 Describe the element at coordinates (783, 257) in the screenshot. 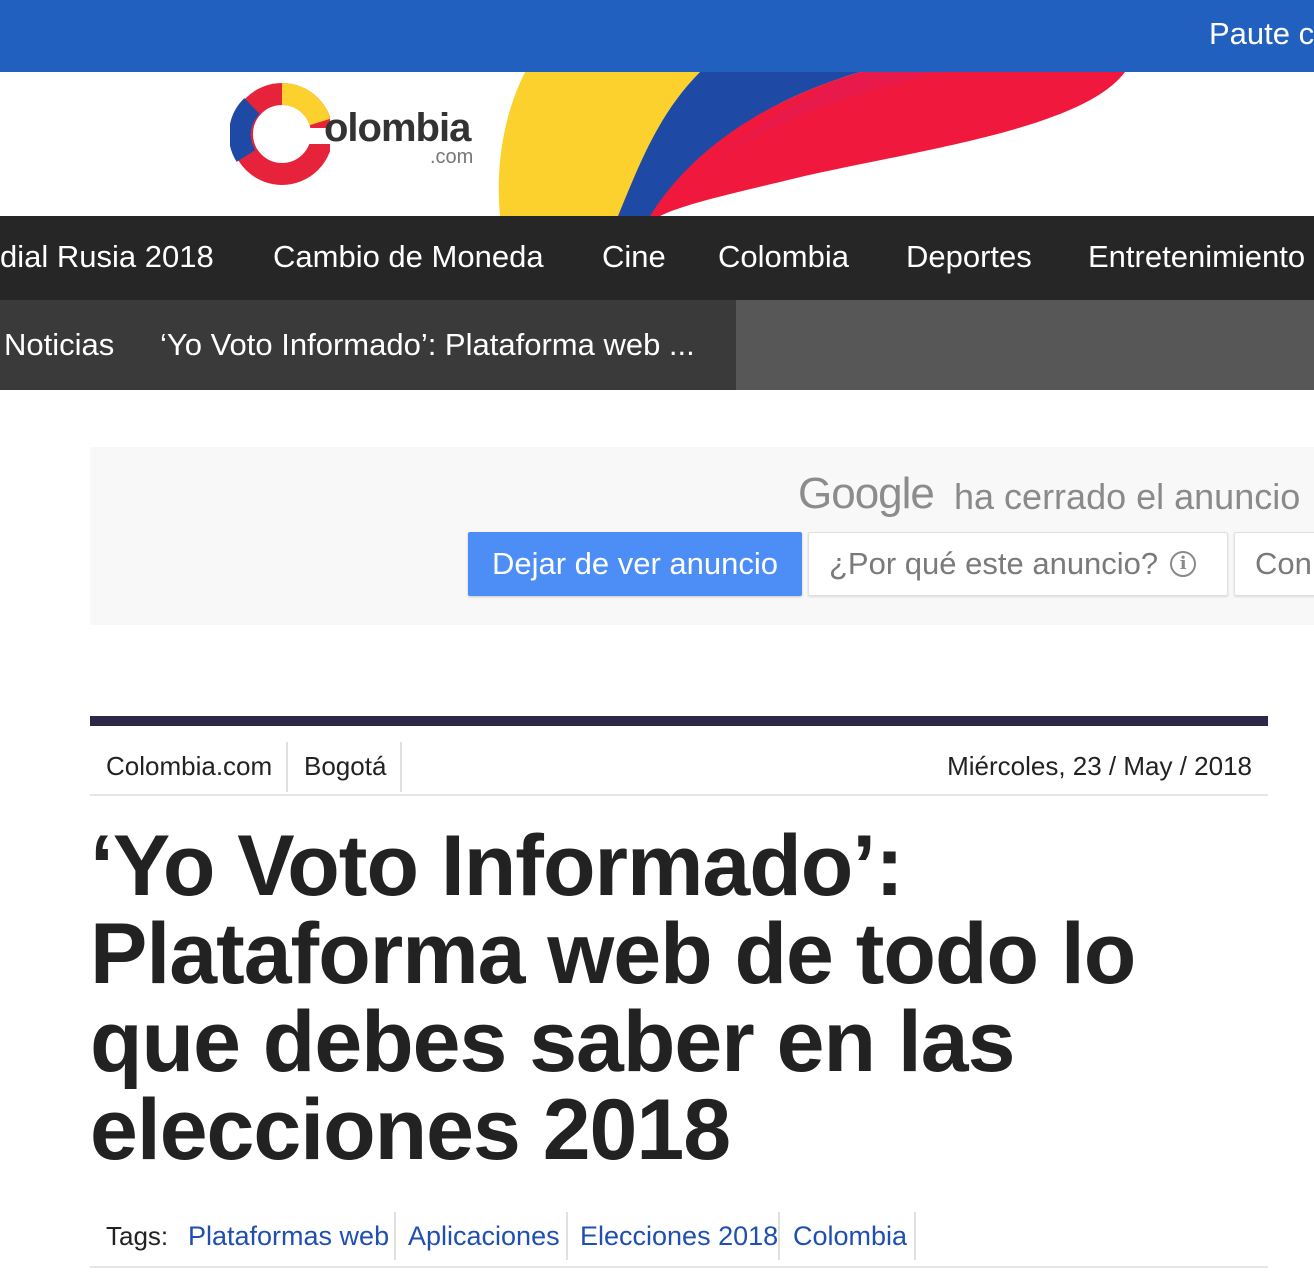

I see `nav-item-colombia: Colombia` at that location.